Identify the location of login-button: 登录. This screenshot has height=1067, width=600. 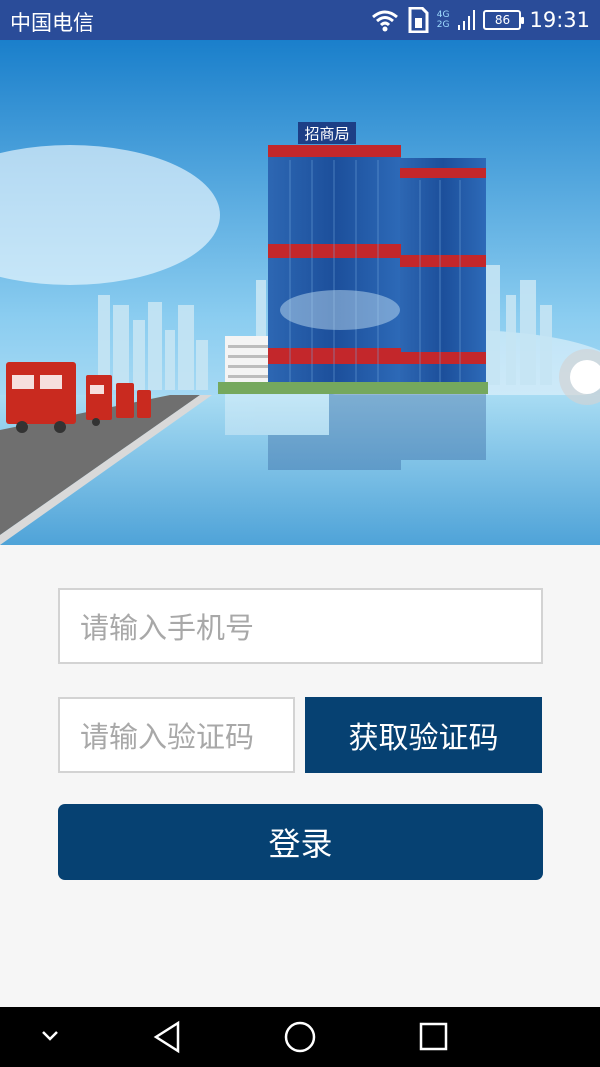
(300, 842).